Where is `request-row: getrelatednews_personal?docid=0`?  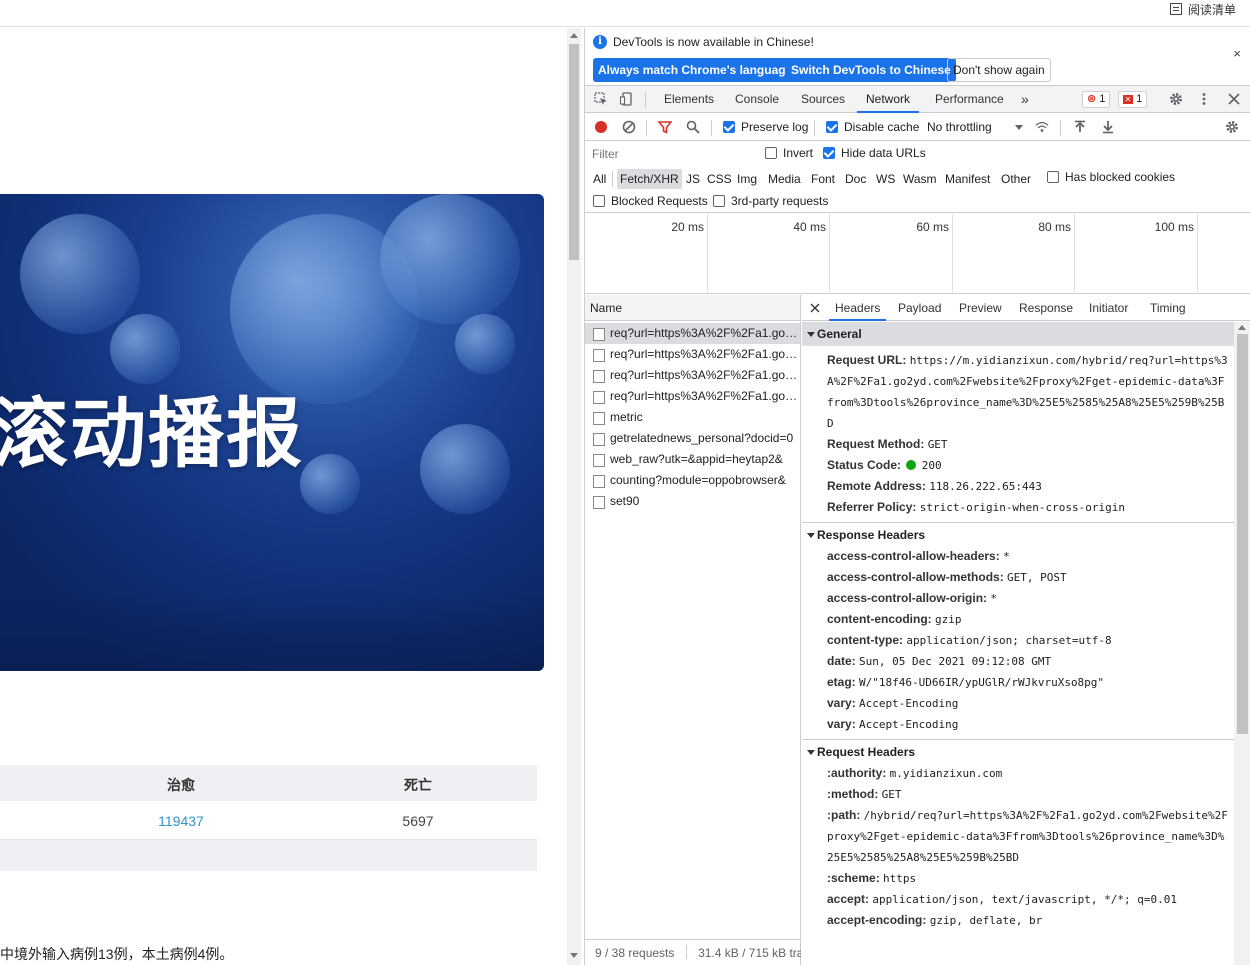 request-row: getrelatednews_personal?docid=0 is located at coordinates (692, 438).